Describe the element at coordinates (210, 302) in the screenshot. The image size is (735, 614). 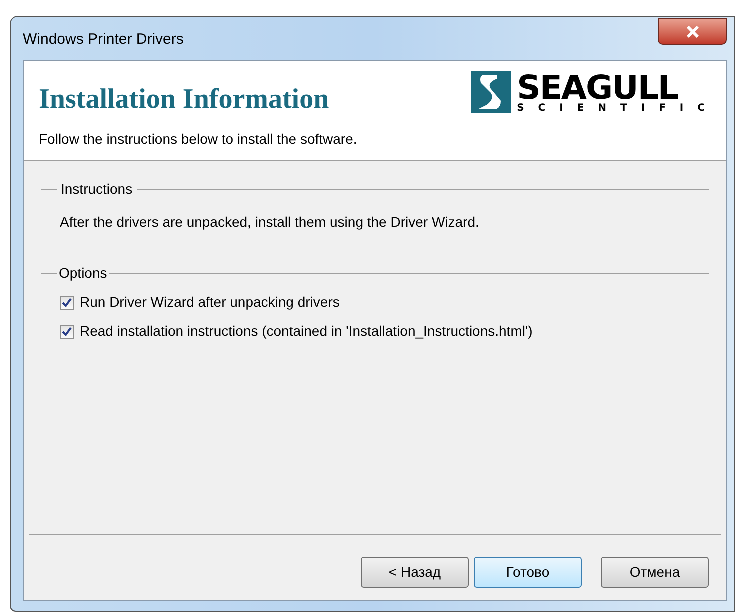
I see `checkbox-label: Run Driver Wizard after unpacking drivers` at that location.